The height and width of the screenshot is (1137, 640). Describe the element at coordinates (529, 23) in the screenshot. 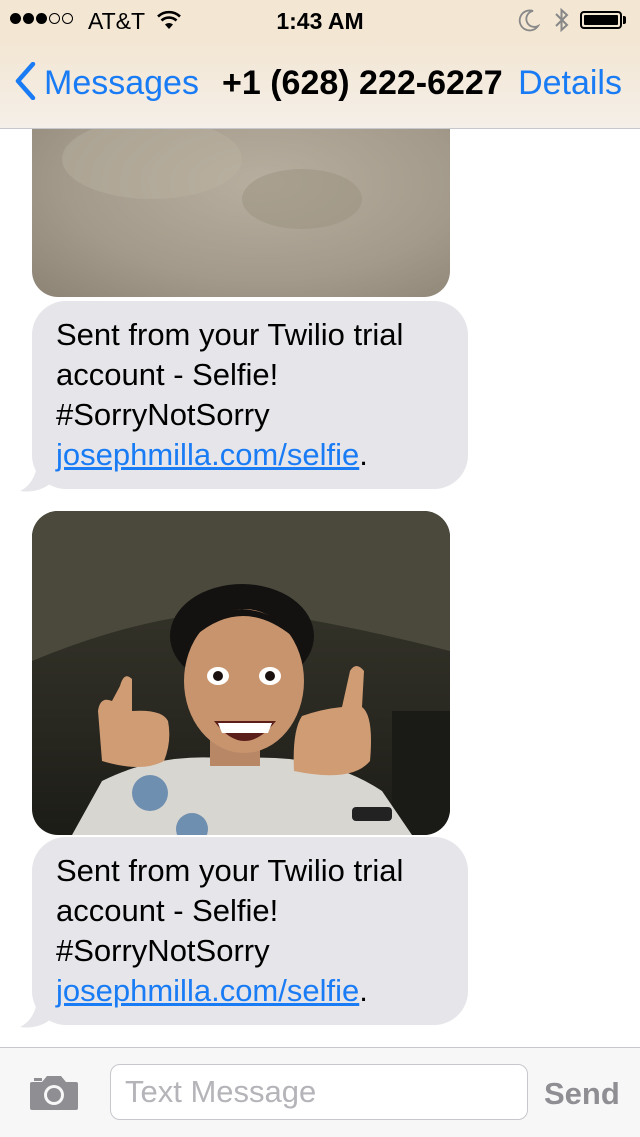

I see `moon-icon` at that location.